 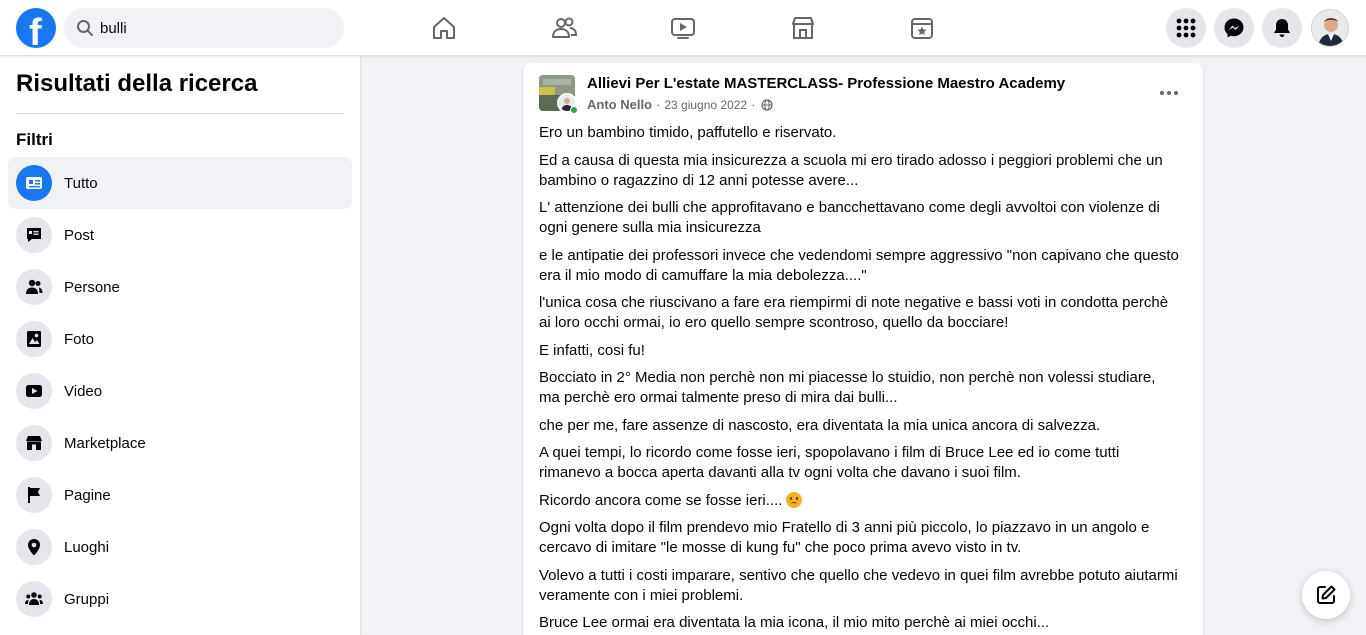 What do you see at coordinates (180, 113) in the screenshot?
I see `divider` at bounding box center [180, 113].